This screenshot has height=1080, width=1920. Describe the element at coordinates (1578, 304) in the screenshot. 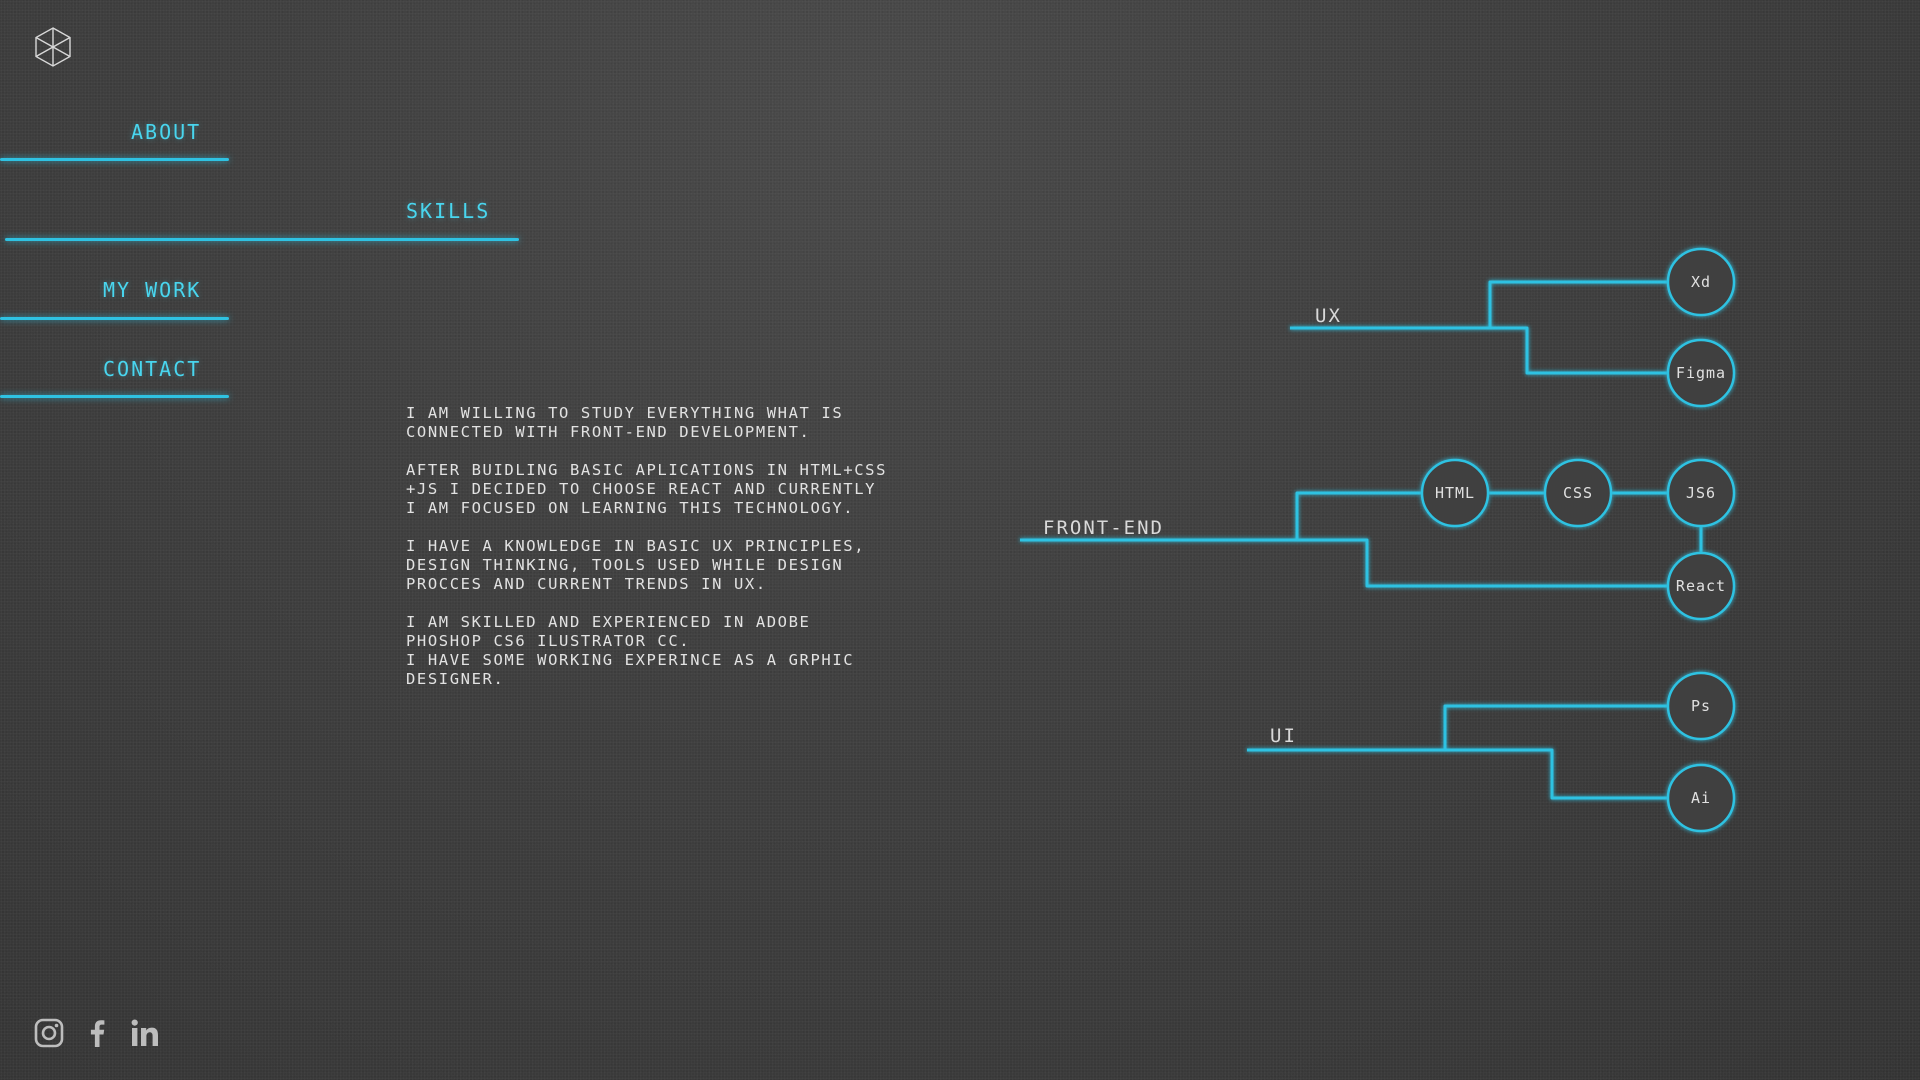

I see `ux-xd-line` at that location.